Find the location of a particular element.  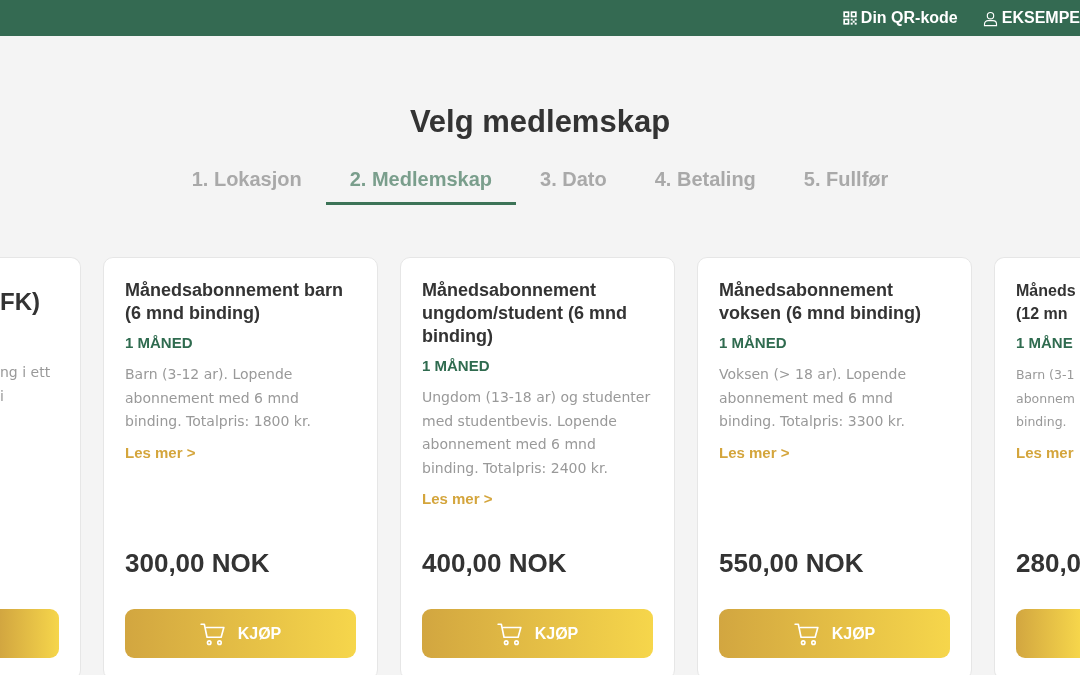

card-description: binding. is located at coordinates (1042, 422).